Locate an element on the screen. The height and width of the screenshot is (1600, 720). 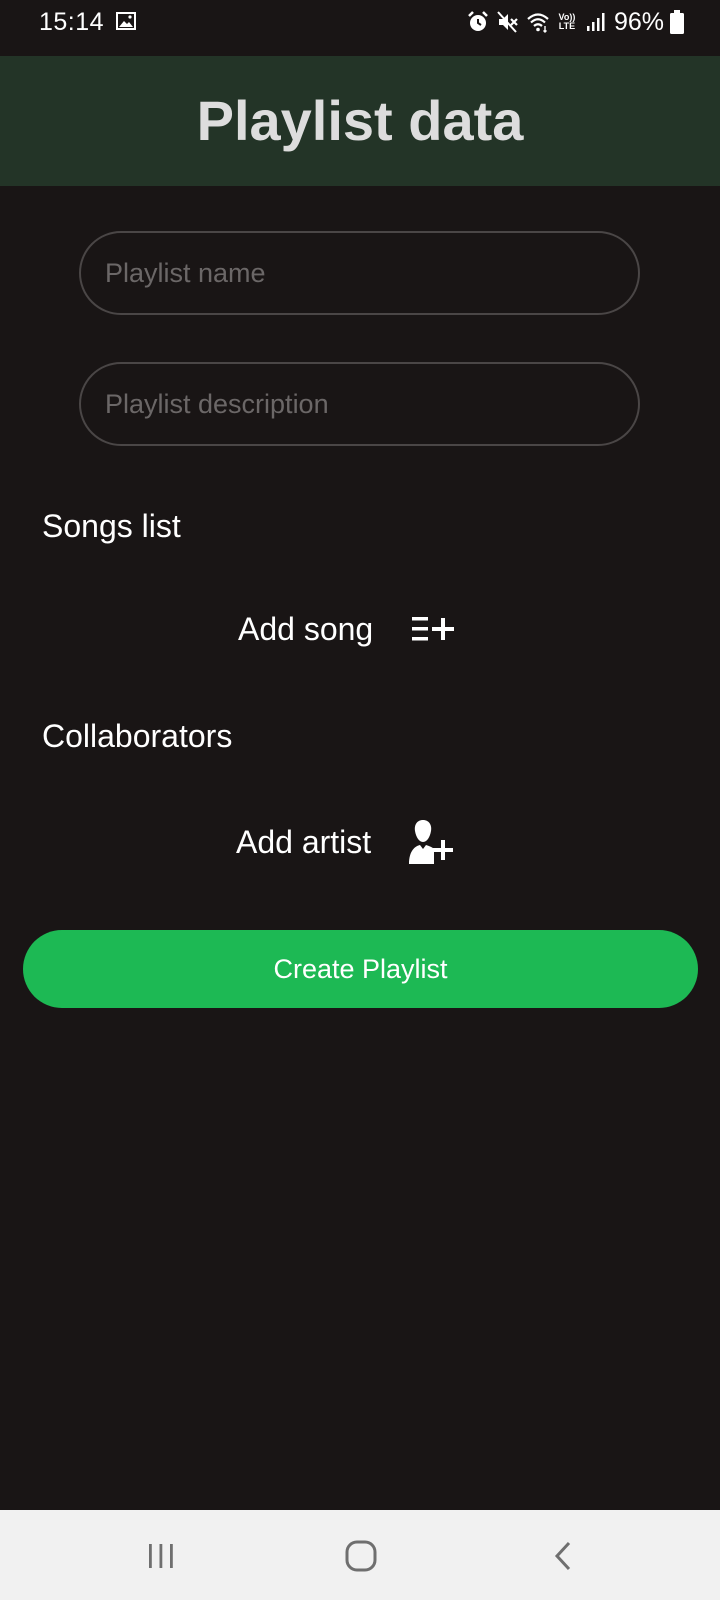
status-icons: Vo)) LTE 96% is located at coordinates (575, 22).